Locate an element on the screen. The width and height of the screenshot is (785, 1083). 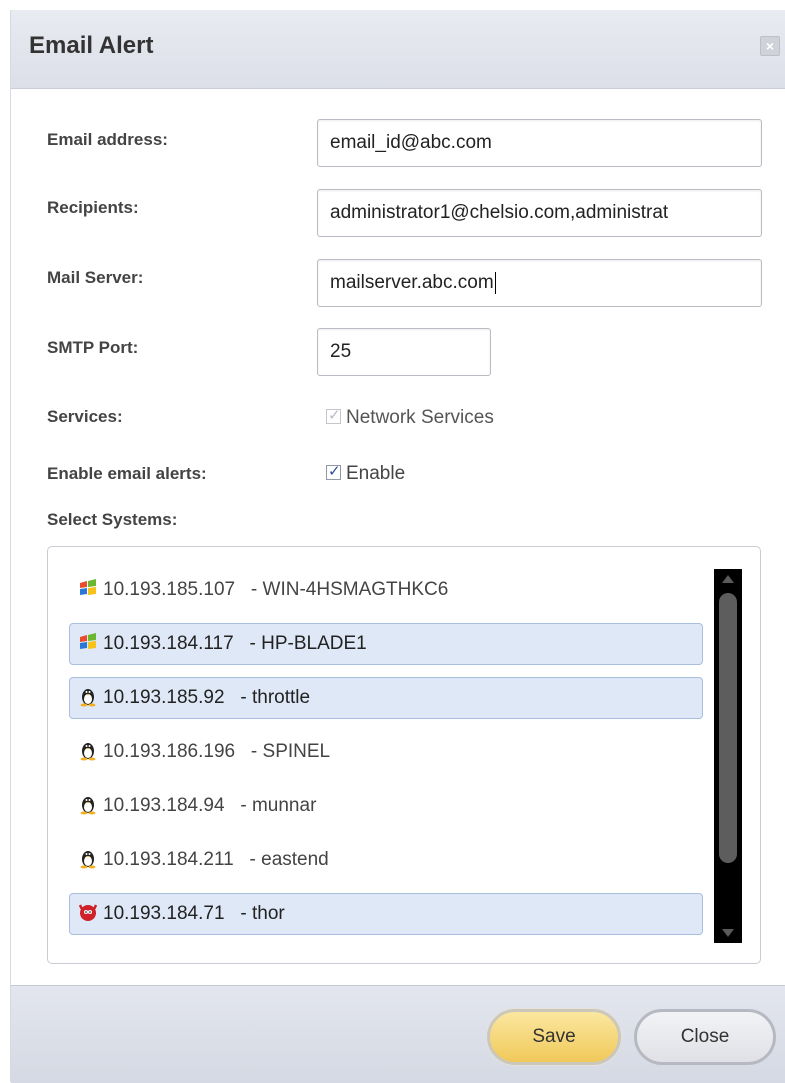
enable-alerts-label: Enable email alerts: is located at coordinates (127, 473).